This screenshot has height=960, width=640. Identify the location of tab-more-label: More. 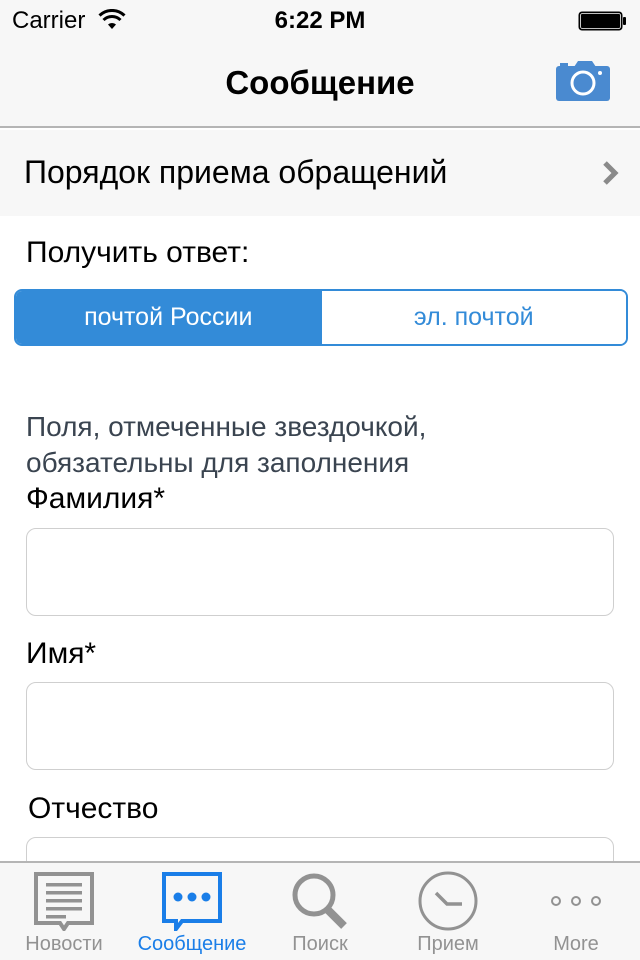
(576, 944).